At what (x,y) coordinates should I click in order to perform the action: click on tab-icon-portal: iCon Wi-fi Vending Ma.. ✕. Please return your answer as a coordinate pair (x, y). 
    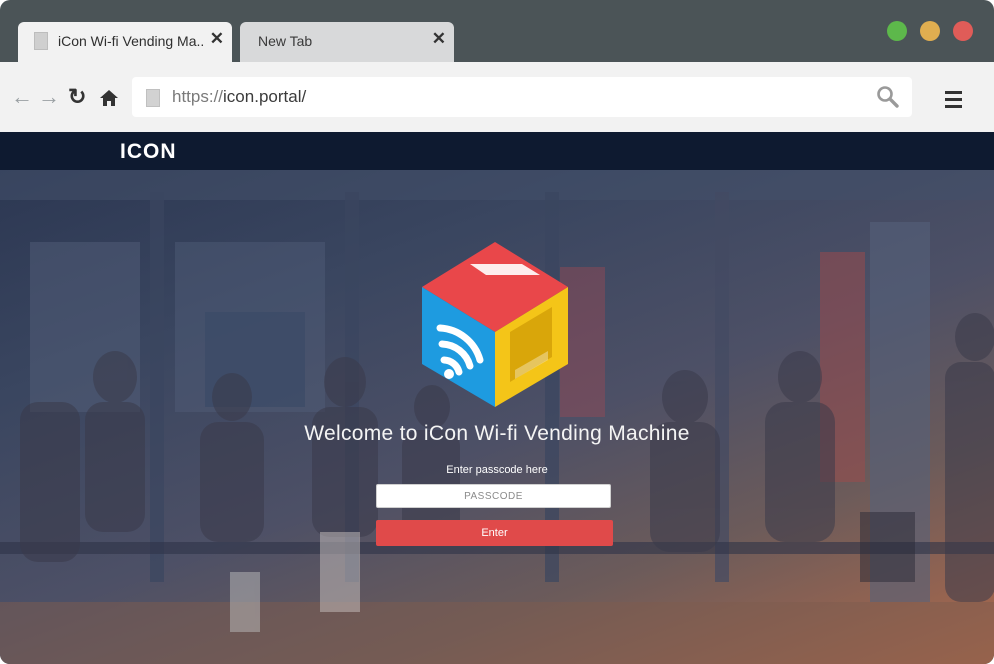
    Looking at the image, I should click on (125, 42).